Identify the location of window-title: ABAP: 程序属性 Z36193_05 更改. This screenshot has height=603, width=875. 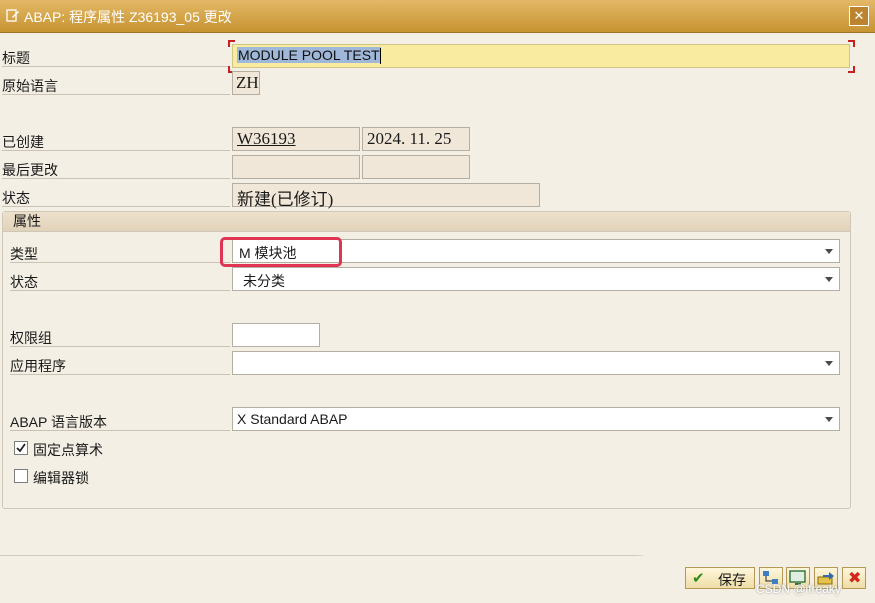
(128, 17).